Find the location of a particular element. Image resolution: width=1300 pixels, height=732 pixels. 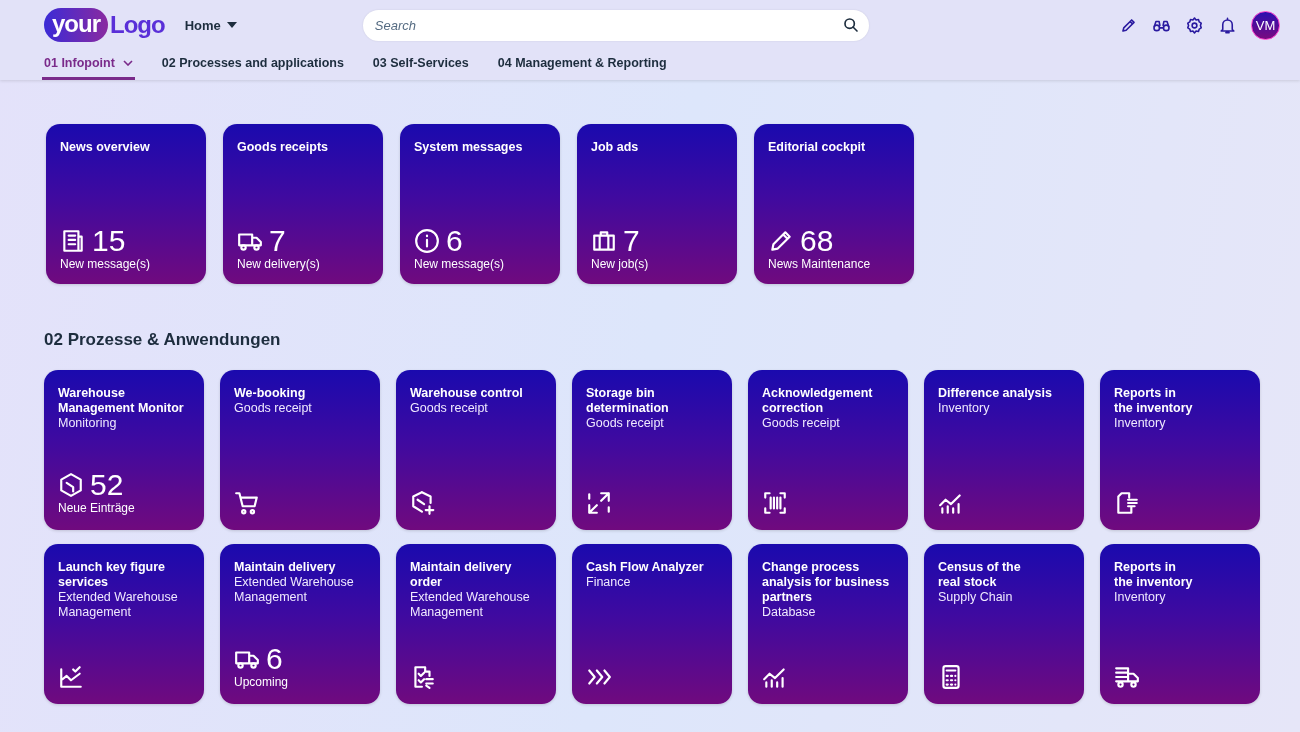

tile-title: Storage bin determination is located at coordinates (628, 401).